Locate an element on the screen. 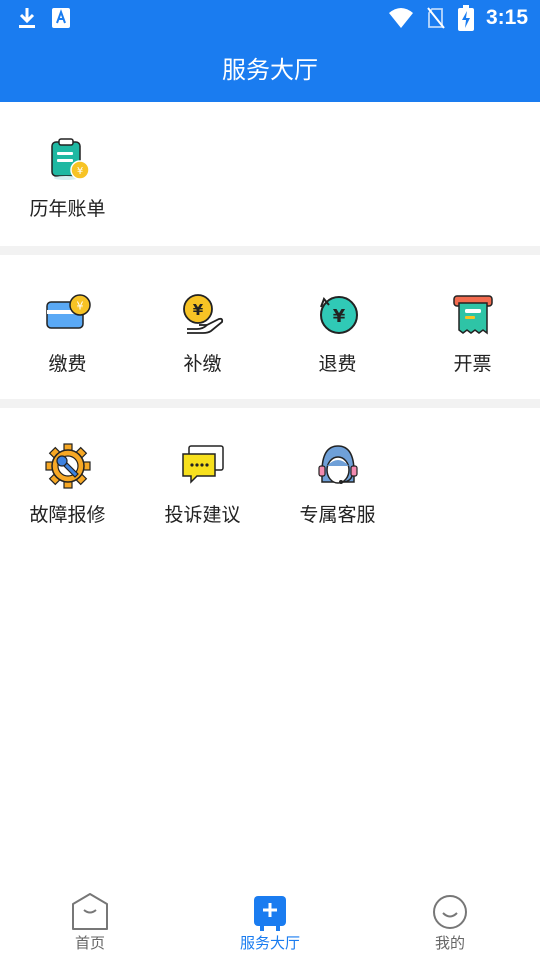 Image resolution: width=540 pixels, height=960 pixels. refund-item: ¥ 退费 is located at coordinates (337, 333).